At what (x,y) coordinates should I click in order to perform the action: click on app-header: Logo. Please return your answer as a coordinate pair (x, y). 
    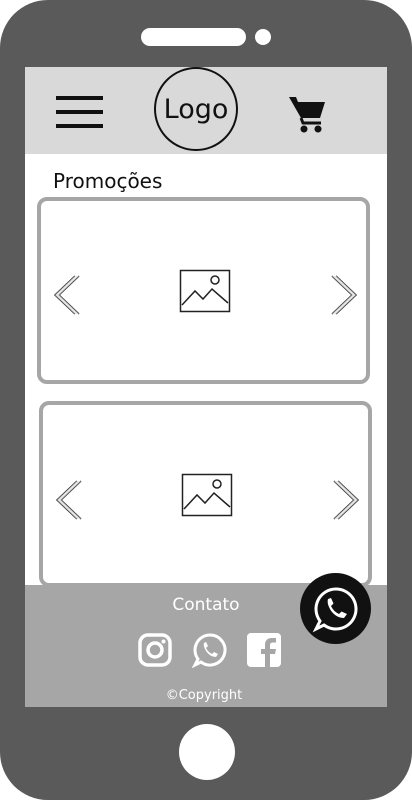
    Looking at the image, I should click on (206, 110).